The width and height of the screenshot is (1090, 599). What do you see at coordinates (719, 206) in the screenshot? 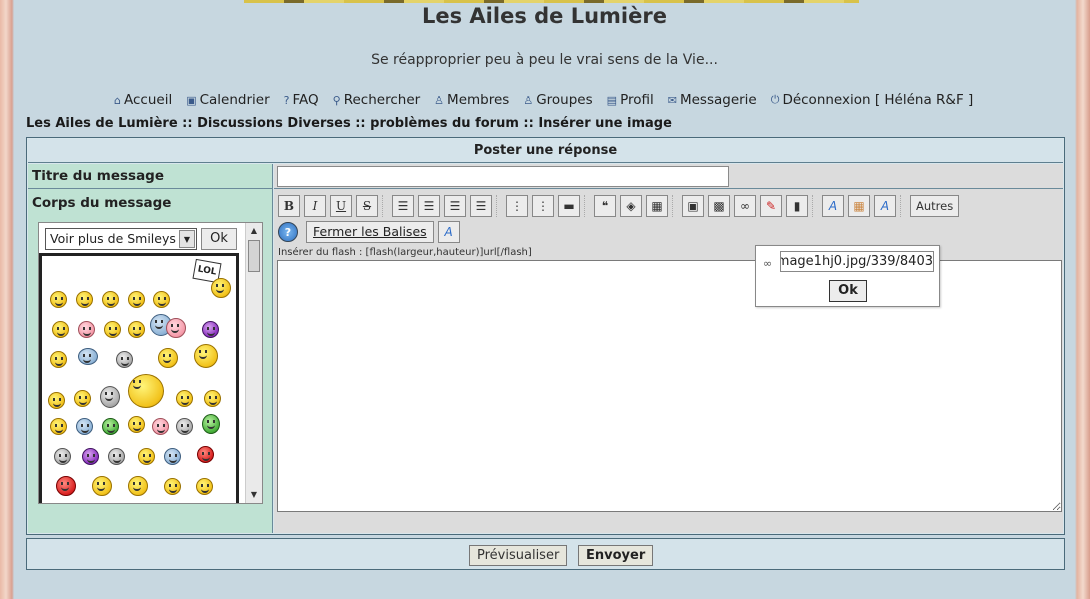
I see `host-image-icon: ▩` at bounding box center [719, 206].